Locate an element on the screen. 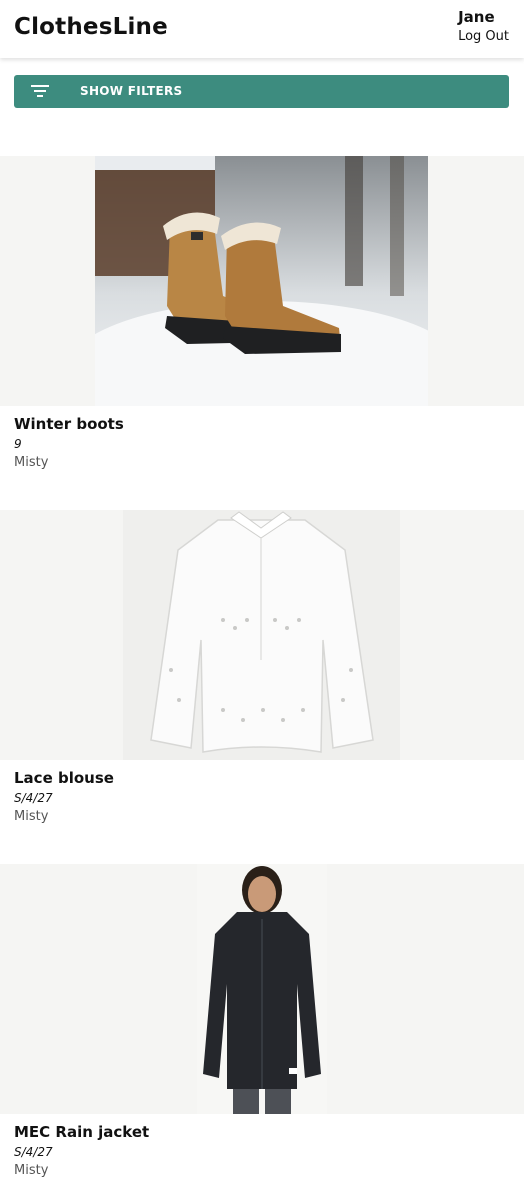 Image resolution: width=524 pixels, height=1196 pixels. item-title: Lace blouse is located at coordinates (64, 778).